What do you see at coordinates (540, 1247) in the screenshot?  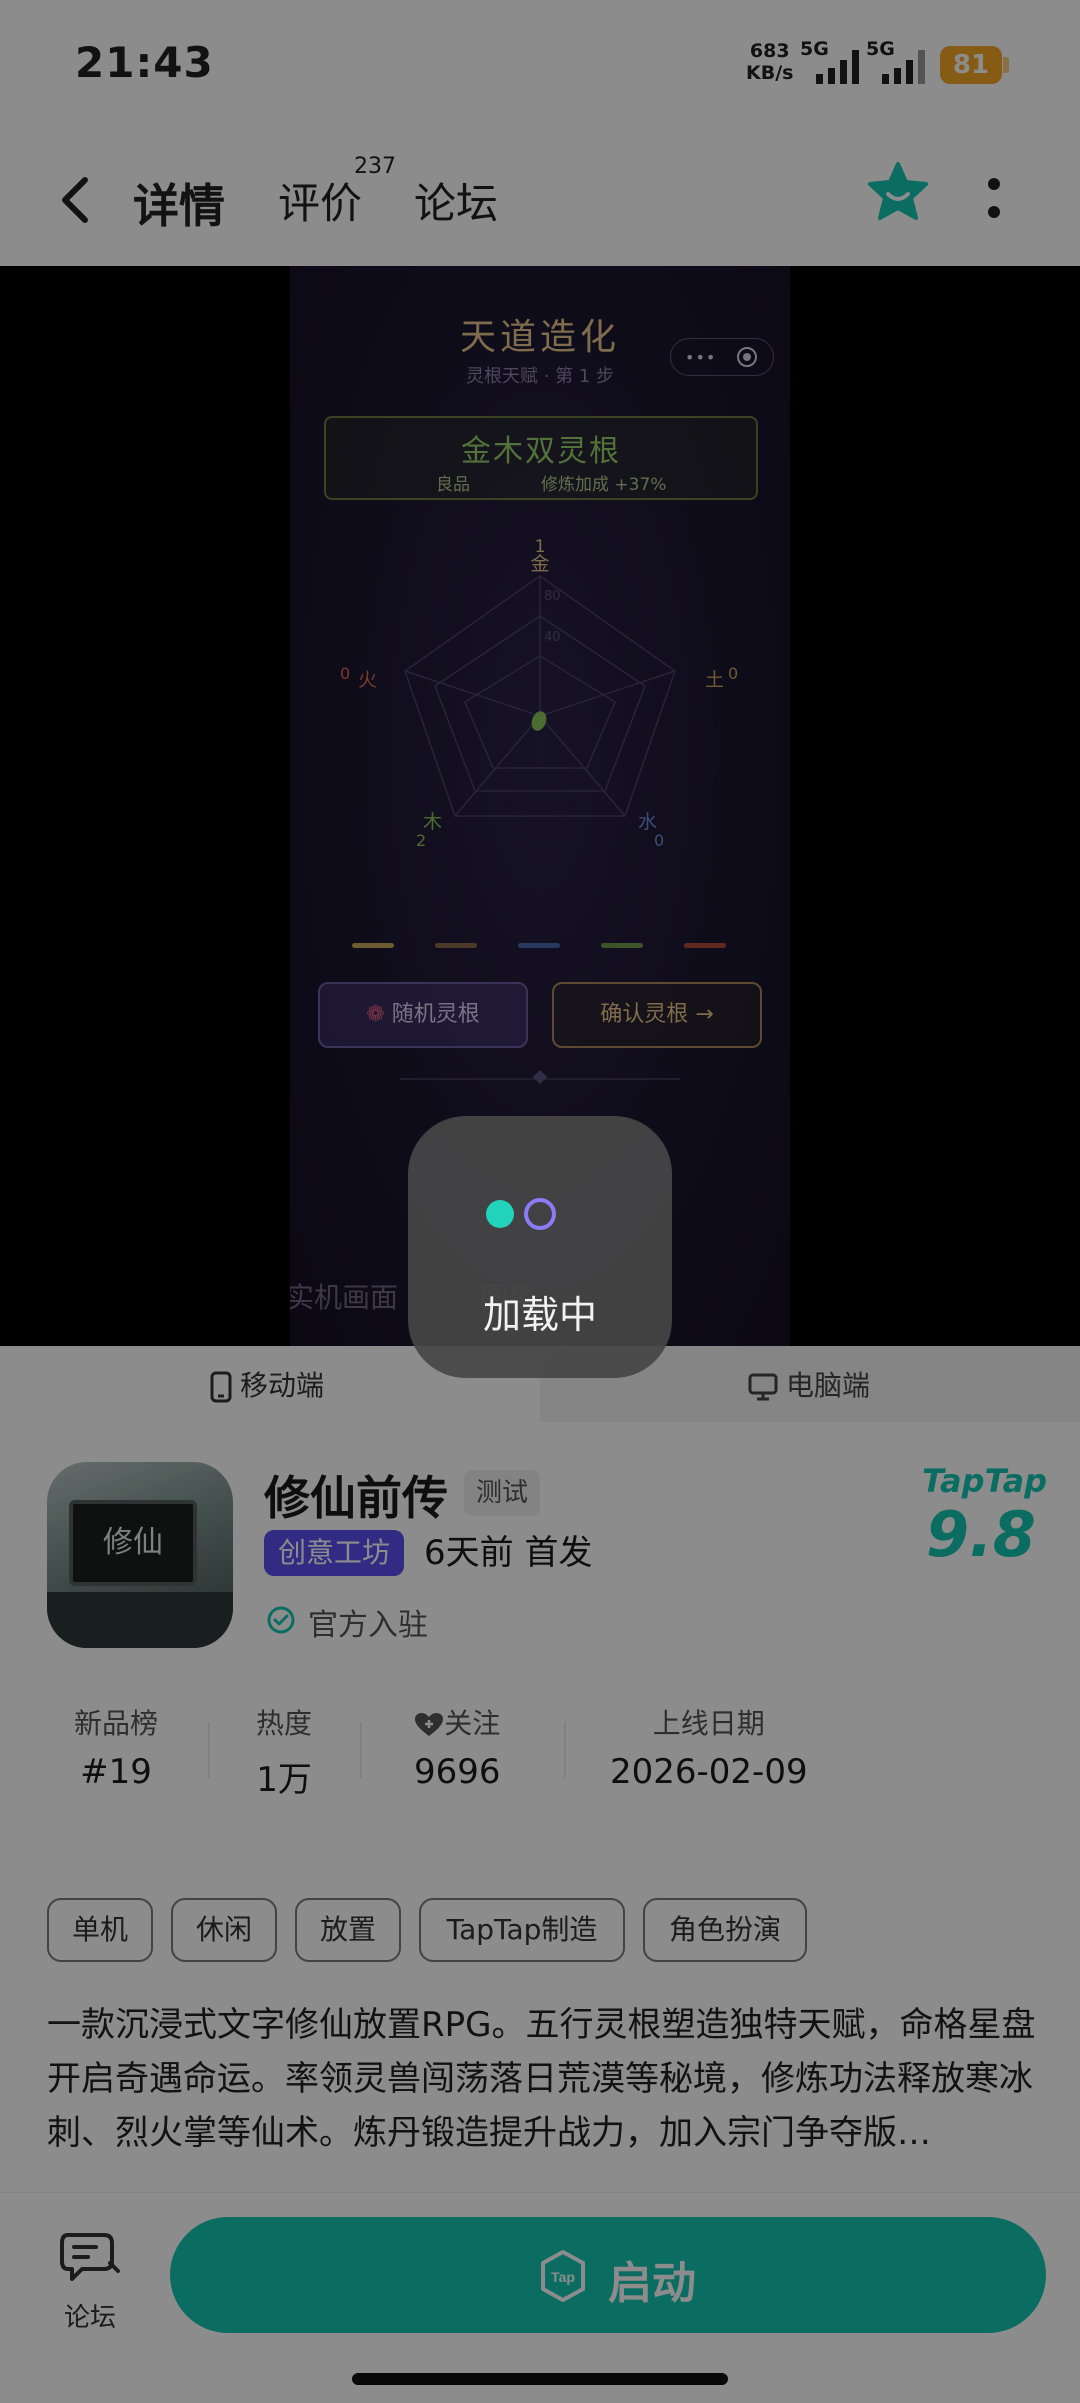 I see `loading-toast: 加载中` at bounding box center [540, 1247].